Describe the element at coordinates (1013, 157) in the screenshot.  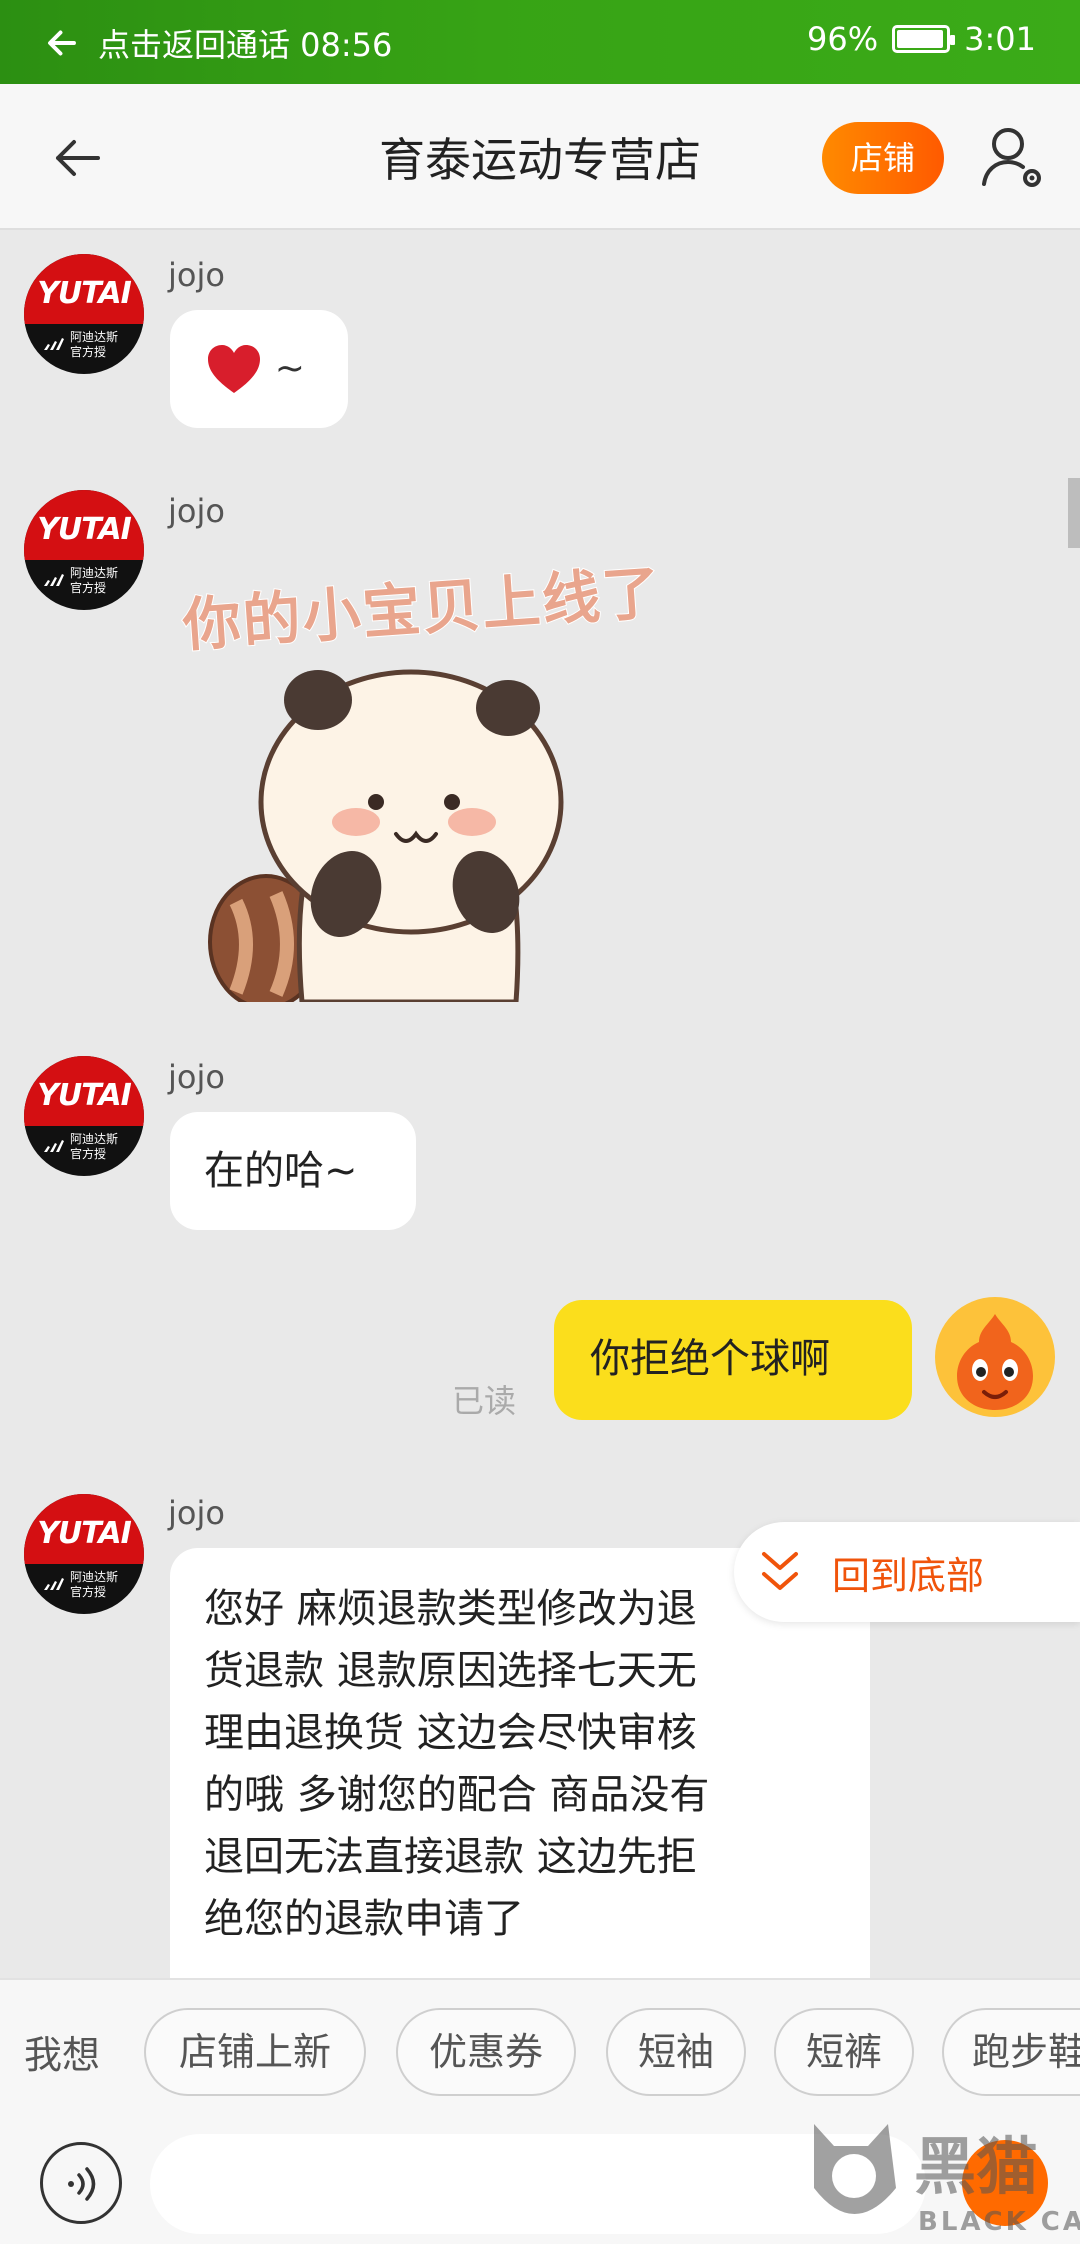
I see `user-settings-icon` at that location.